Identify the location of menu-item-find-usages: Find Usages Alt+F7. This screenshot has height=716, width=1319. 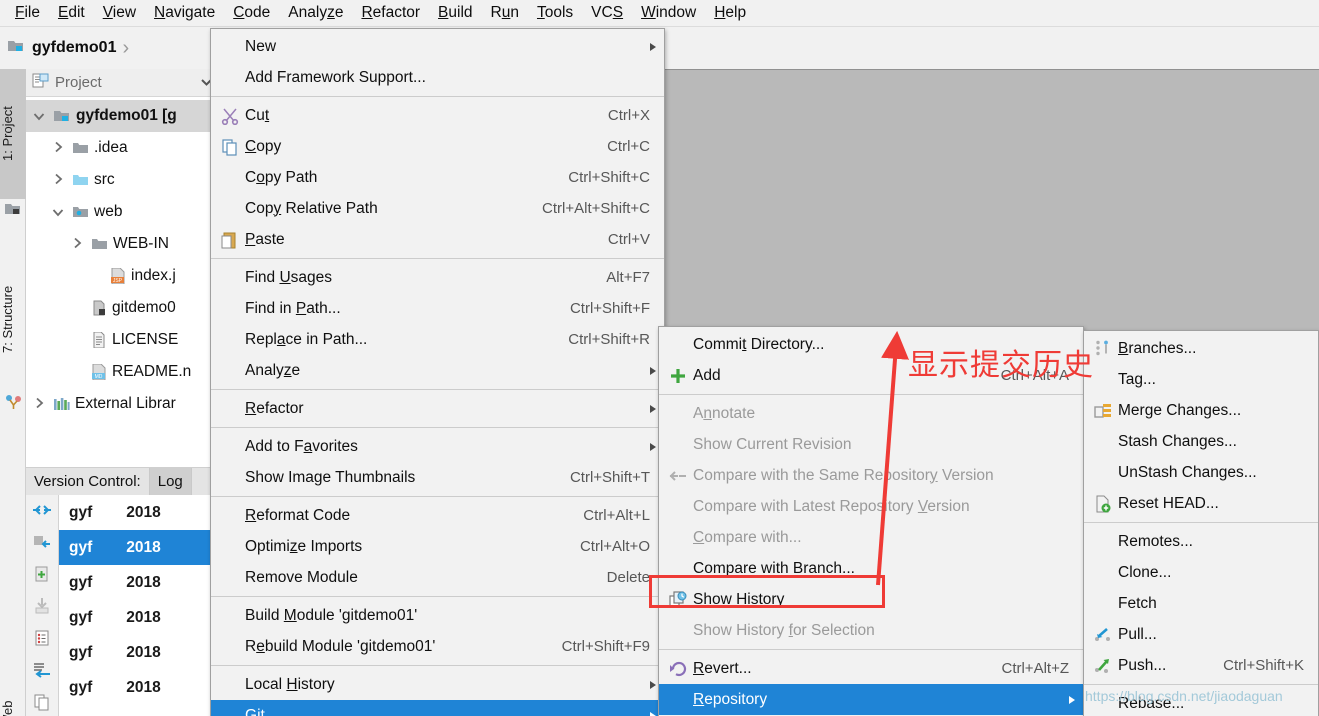
(437, 277).